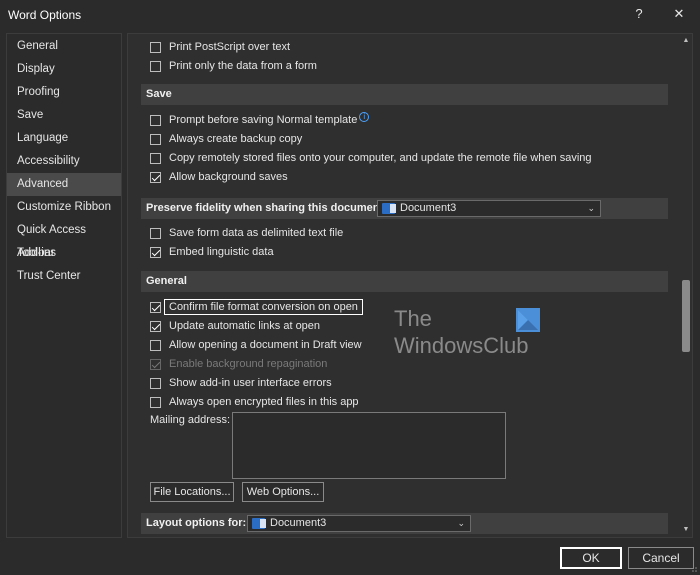 This screenshot has height=575, width=700. What do you see at coordinates (404, 281) in the screenshot?
I see `general-section-header: General` at bounding box center [404, 281].